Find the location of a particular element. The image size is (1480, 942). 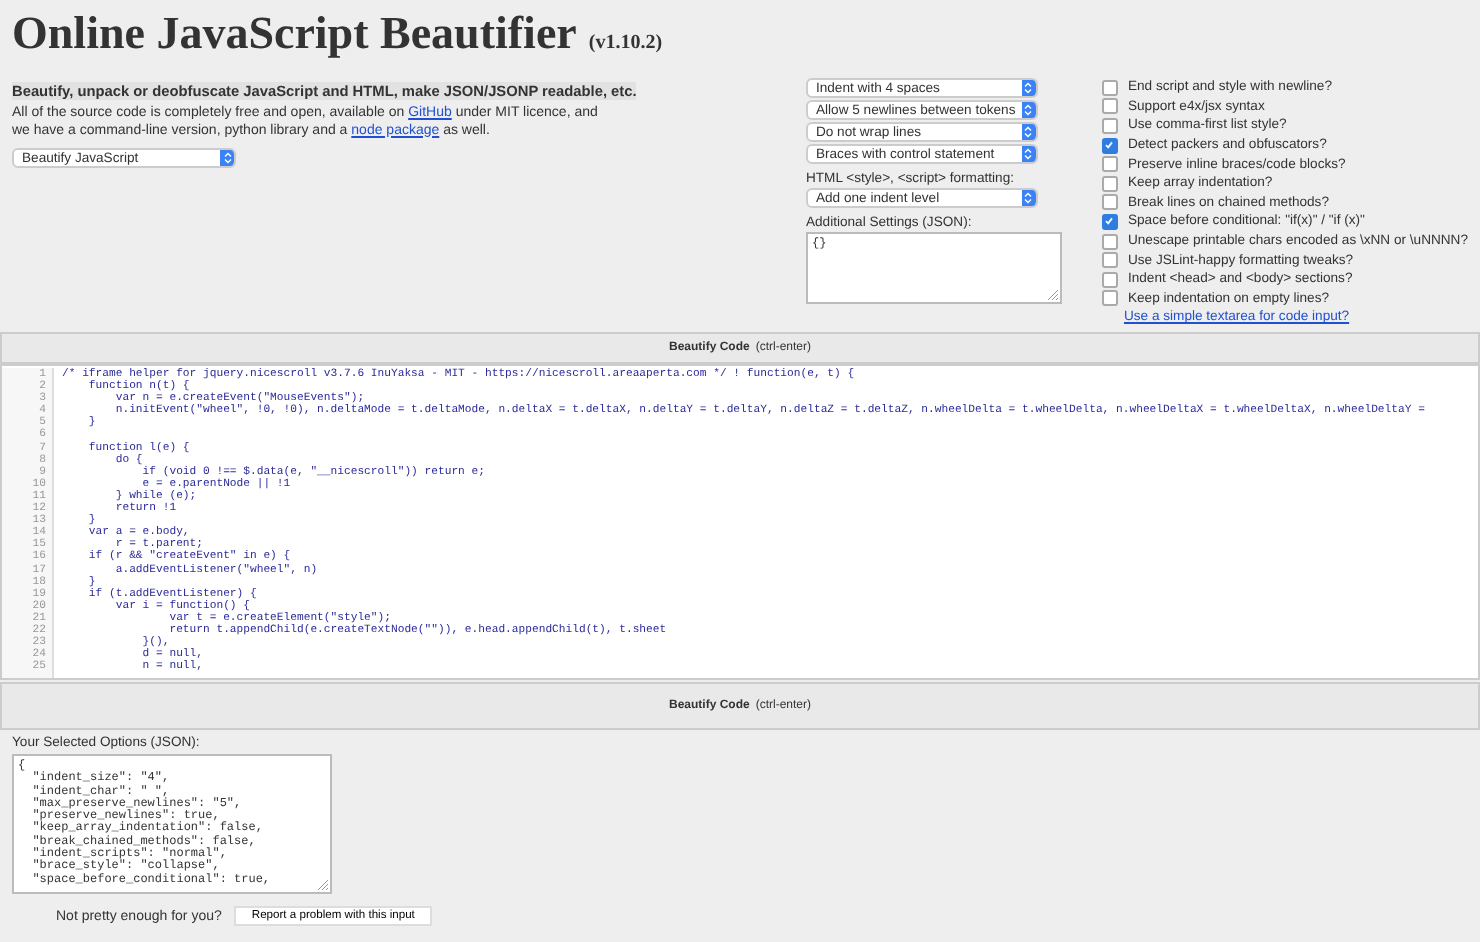

page-title: Online JavaScript Beautifier is located at coordinates (294, 34).